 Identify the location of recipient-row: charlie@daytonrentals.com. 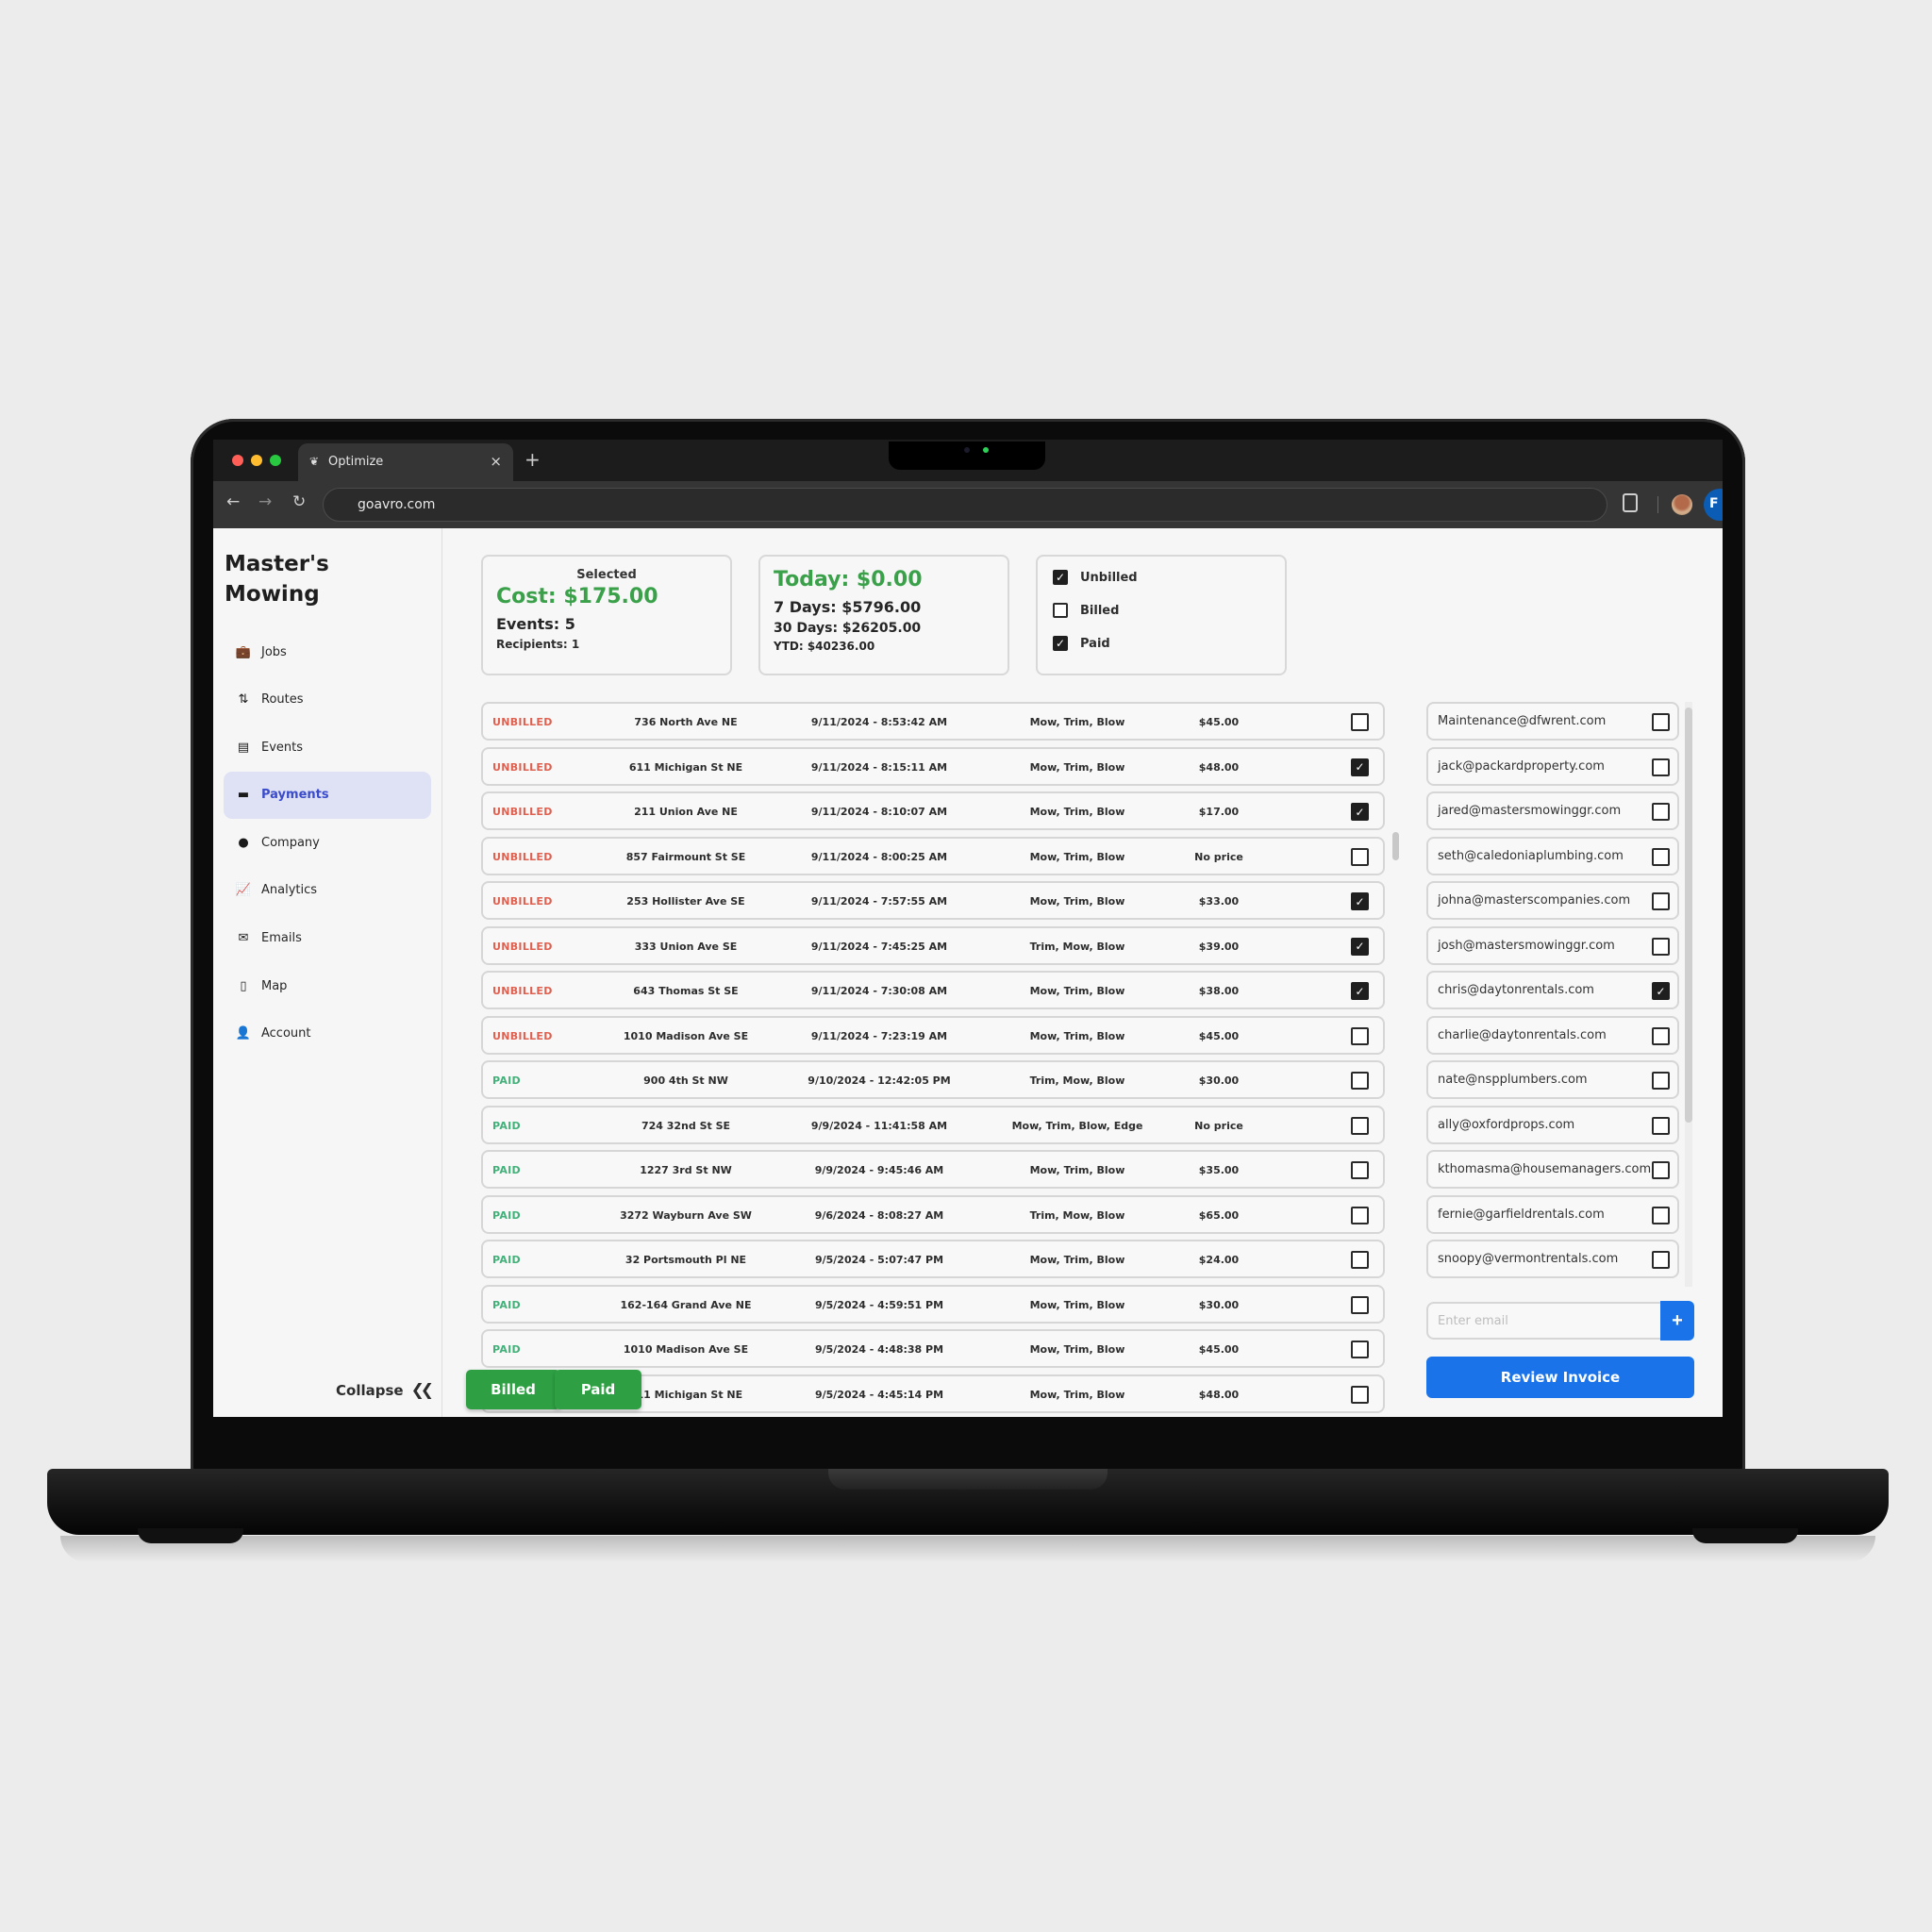
(1552, 1035).